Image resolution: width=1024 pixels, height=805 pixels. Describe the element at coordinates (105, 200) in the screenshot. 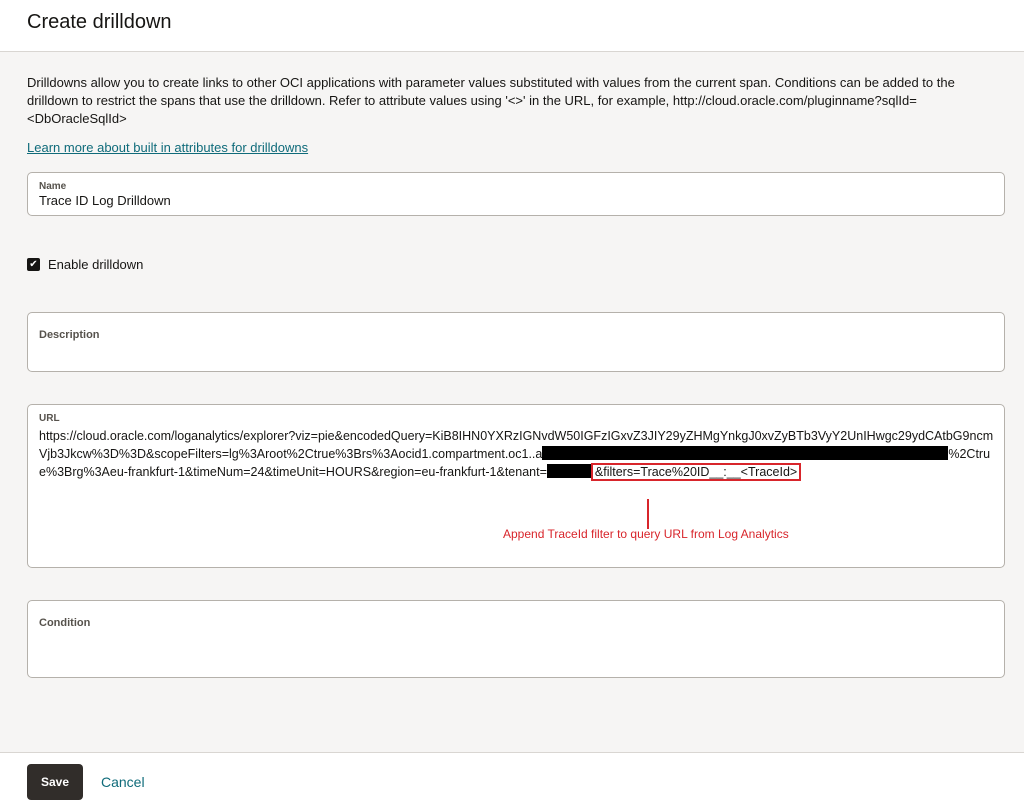

I see `name-input: Trace ID Log Drilldown` at that location.